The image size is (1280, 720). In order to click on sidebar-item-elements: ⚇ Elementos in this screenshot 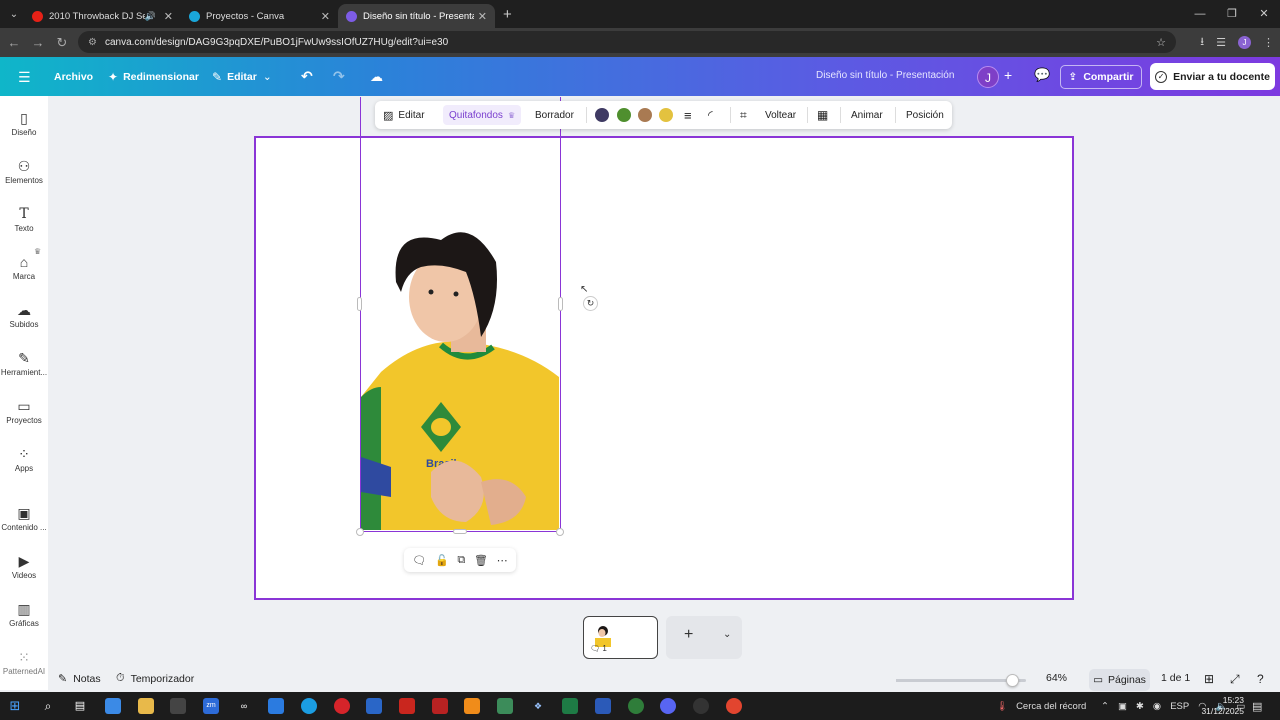, I will do `click(24, 171)`.